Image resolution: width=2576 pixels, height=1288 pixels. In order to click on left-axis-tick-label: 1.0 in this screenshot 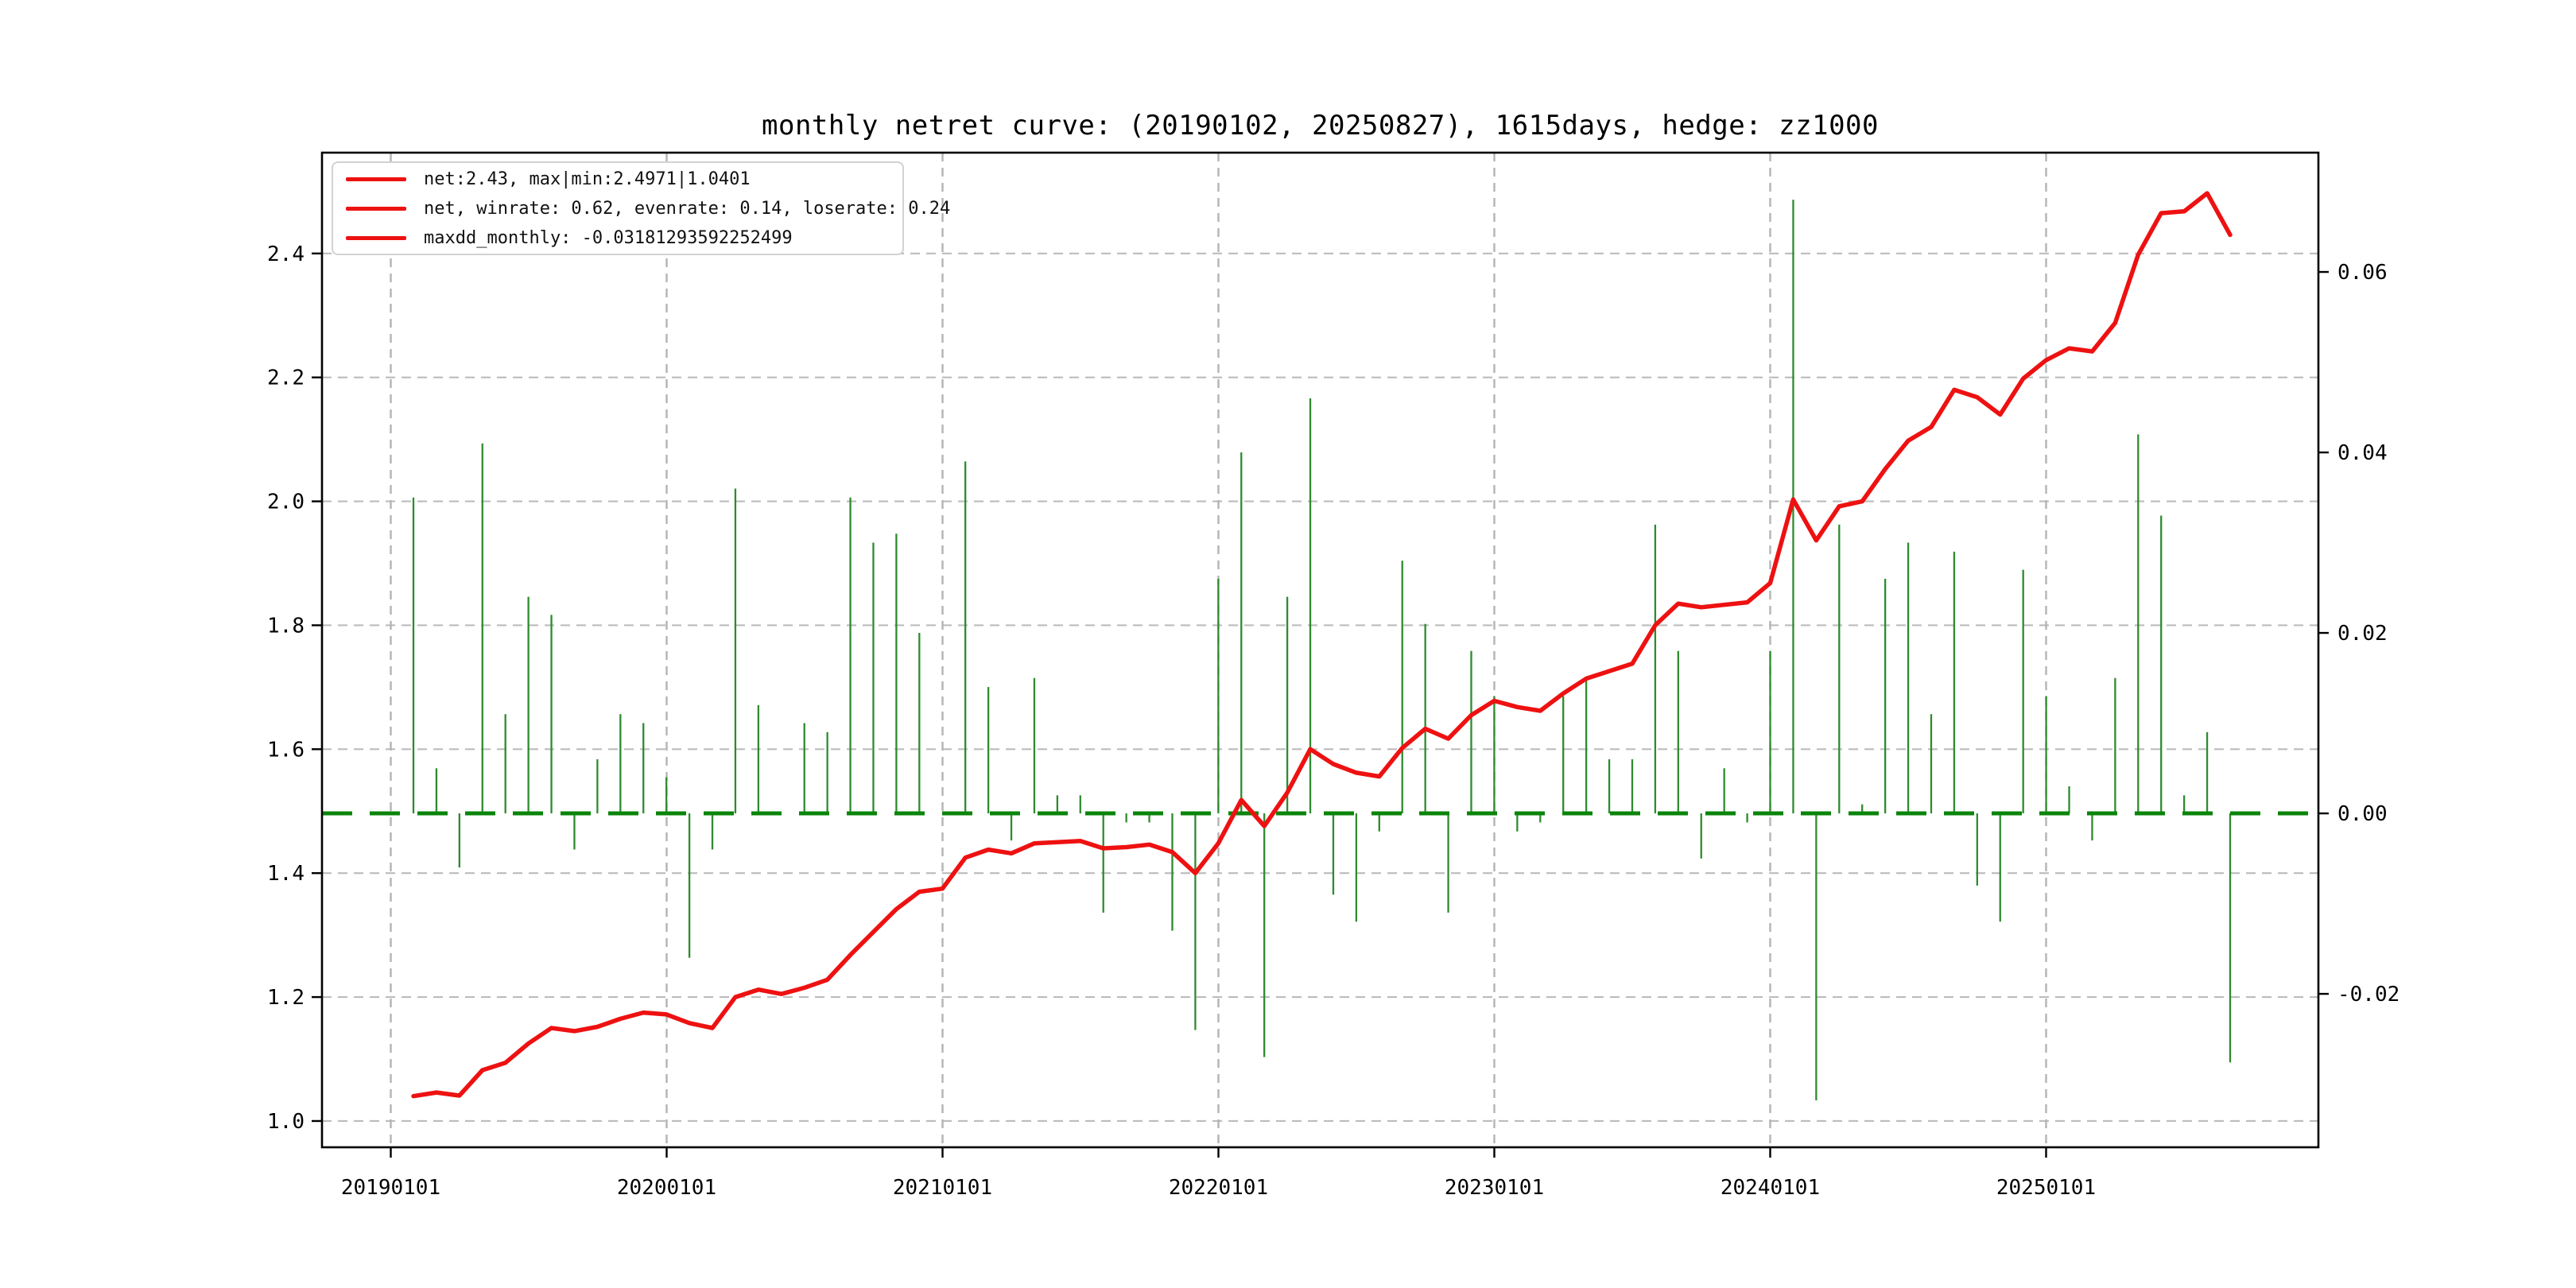, I will do `click(286, 1122)`.